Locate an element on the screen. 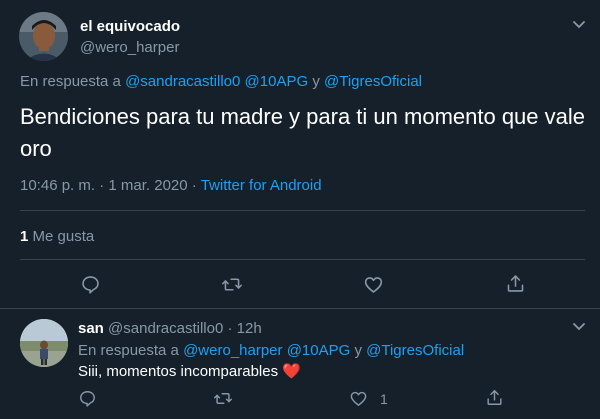  likes-count-link: 1 Me gusta is located at coordinates (57, 236).